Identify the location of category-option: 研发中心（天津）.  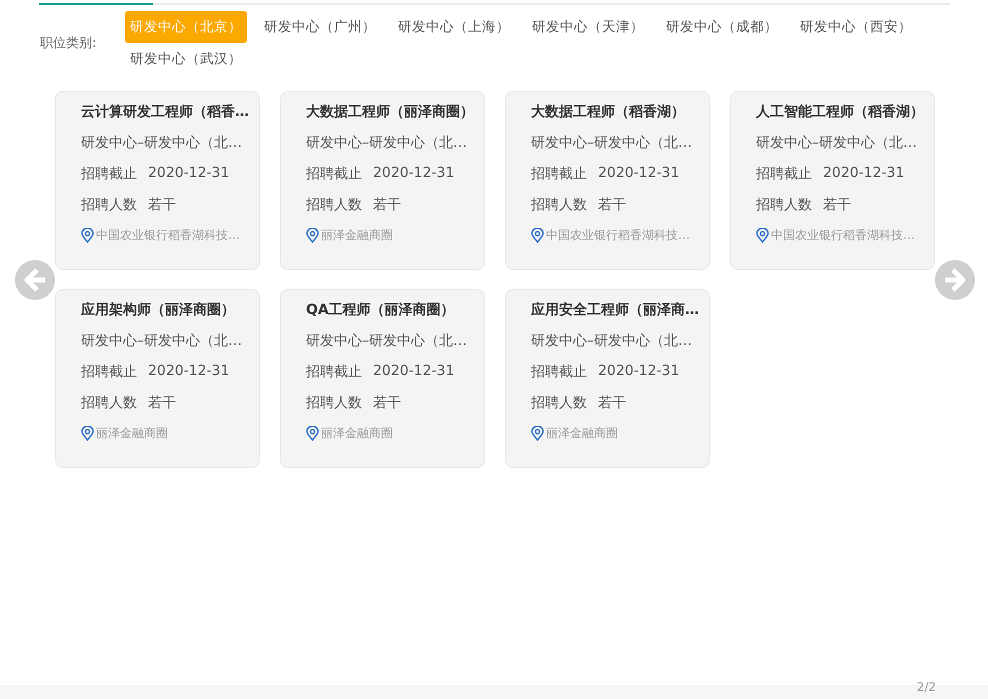
(588, 27).